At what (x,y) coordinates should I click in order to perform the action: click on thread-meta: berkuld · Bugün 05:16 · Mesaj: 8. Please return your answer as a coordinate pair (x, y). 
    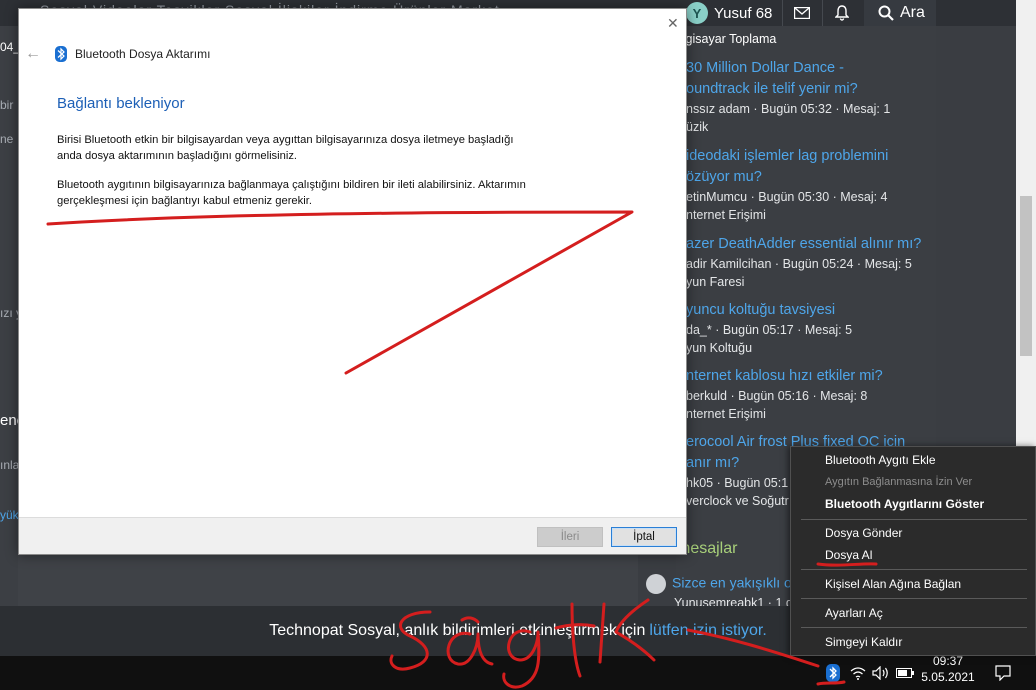
    Looking at the image, I should click on (777, 396).